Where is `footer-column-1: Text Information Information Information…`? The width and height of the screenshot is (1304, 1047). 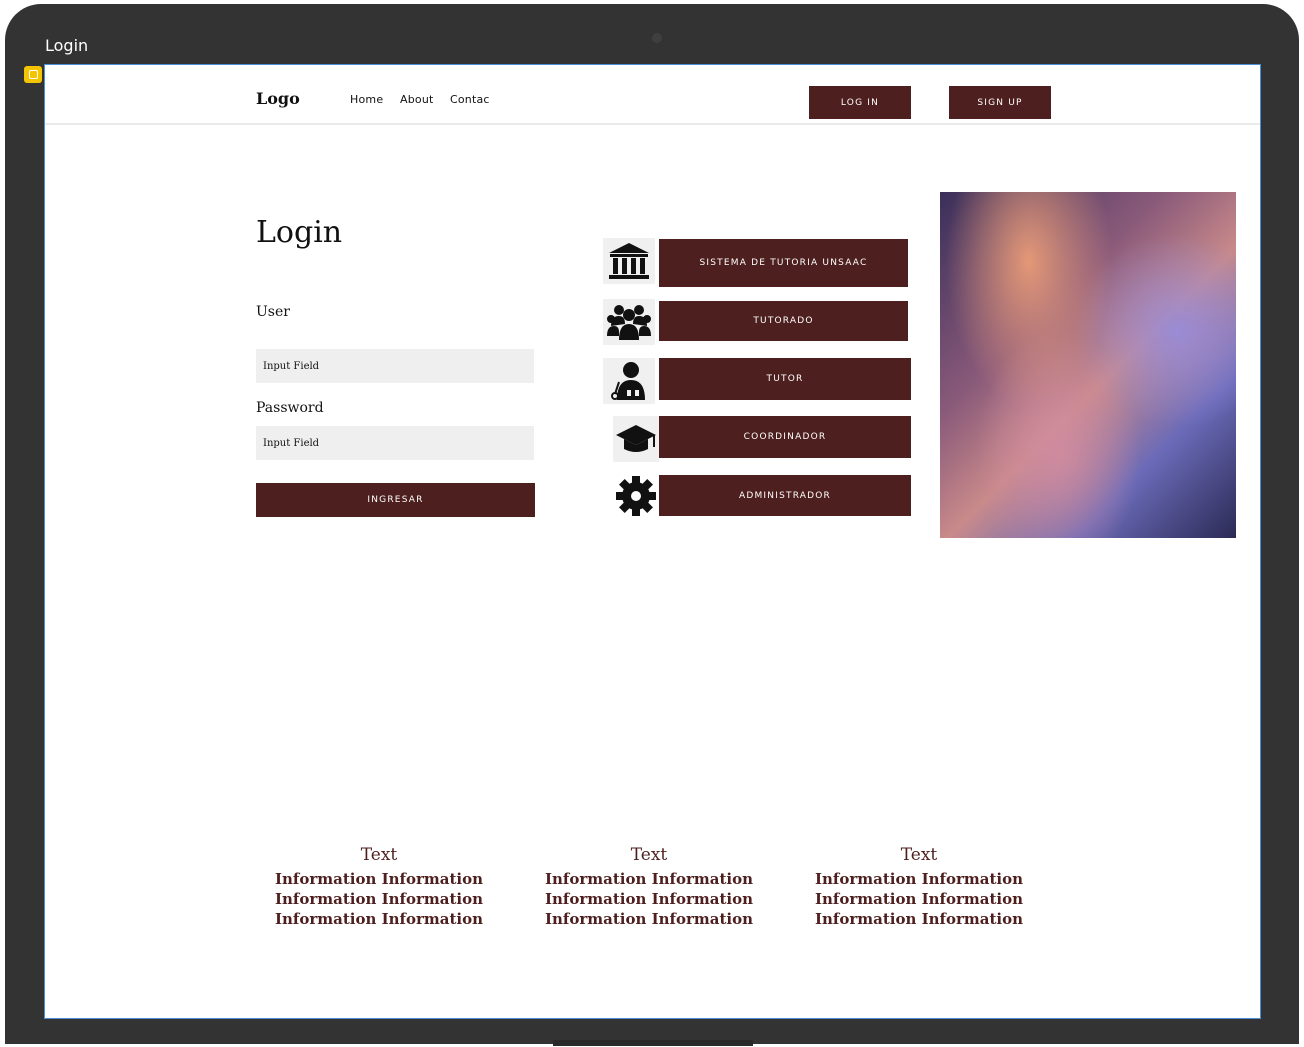
footer-column-1: Text Information Information Information… is located at coordinates (379, 887).